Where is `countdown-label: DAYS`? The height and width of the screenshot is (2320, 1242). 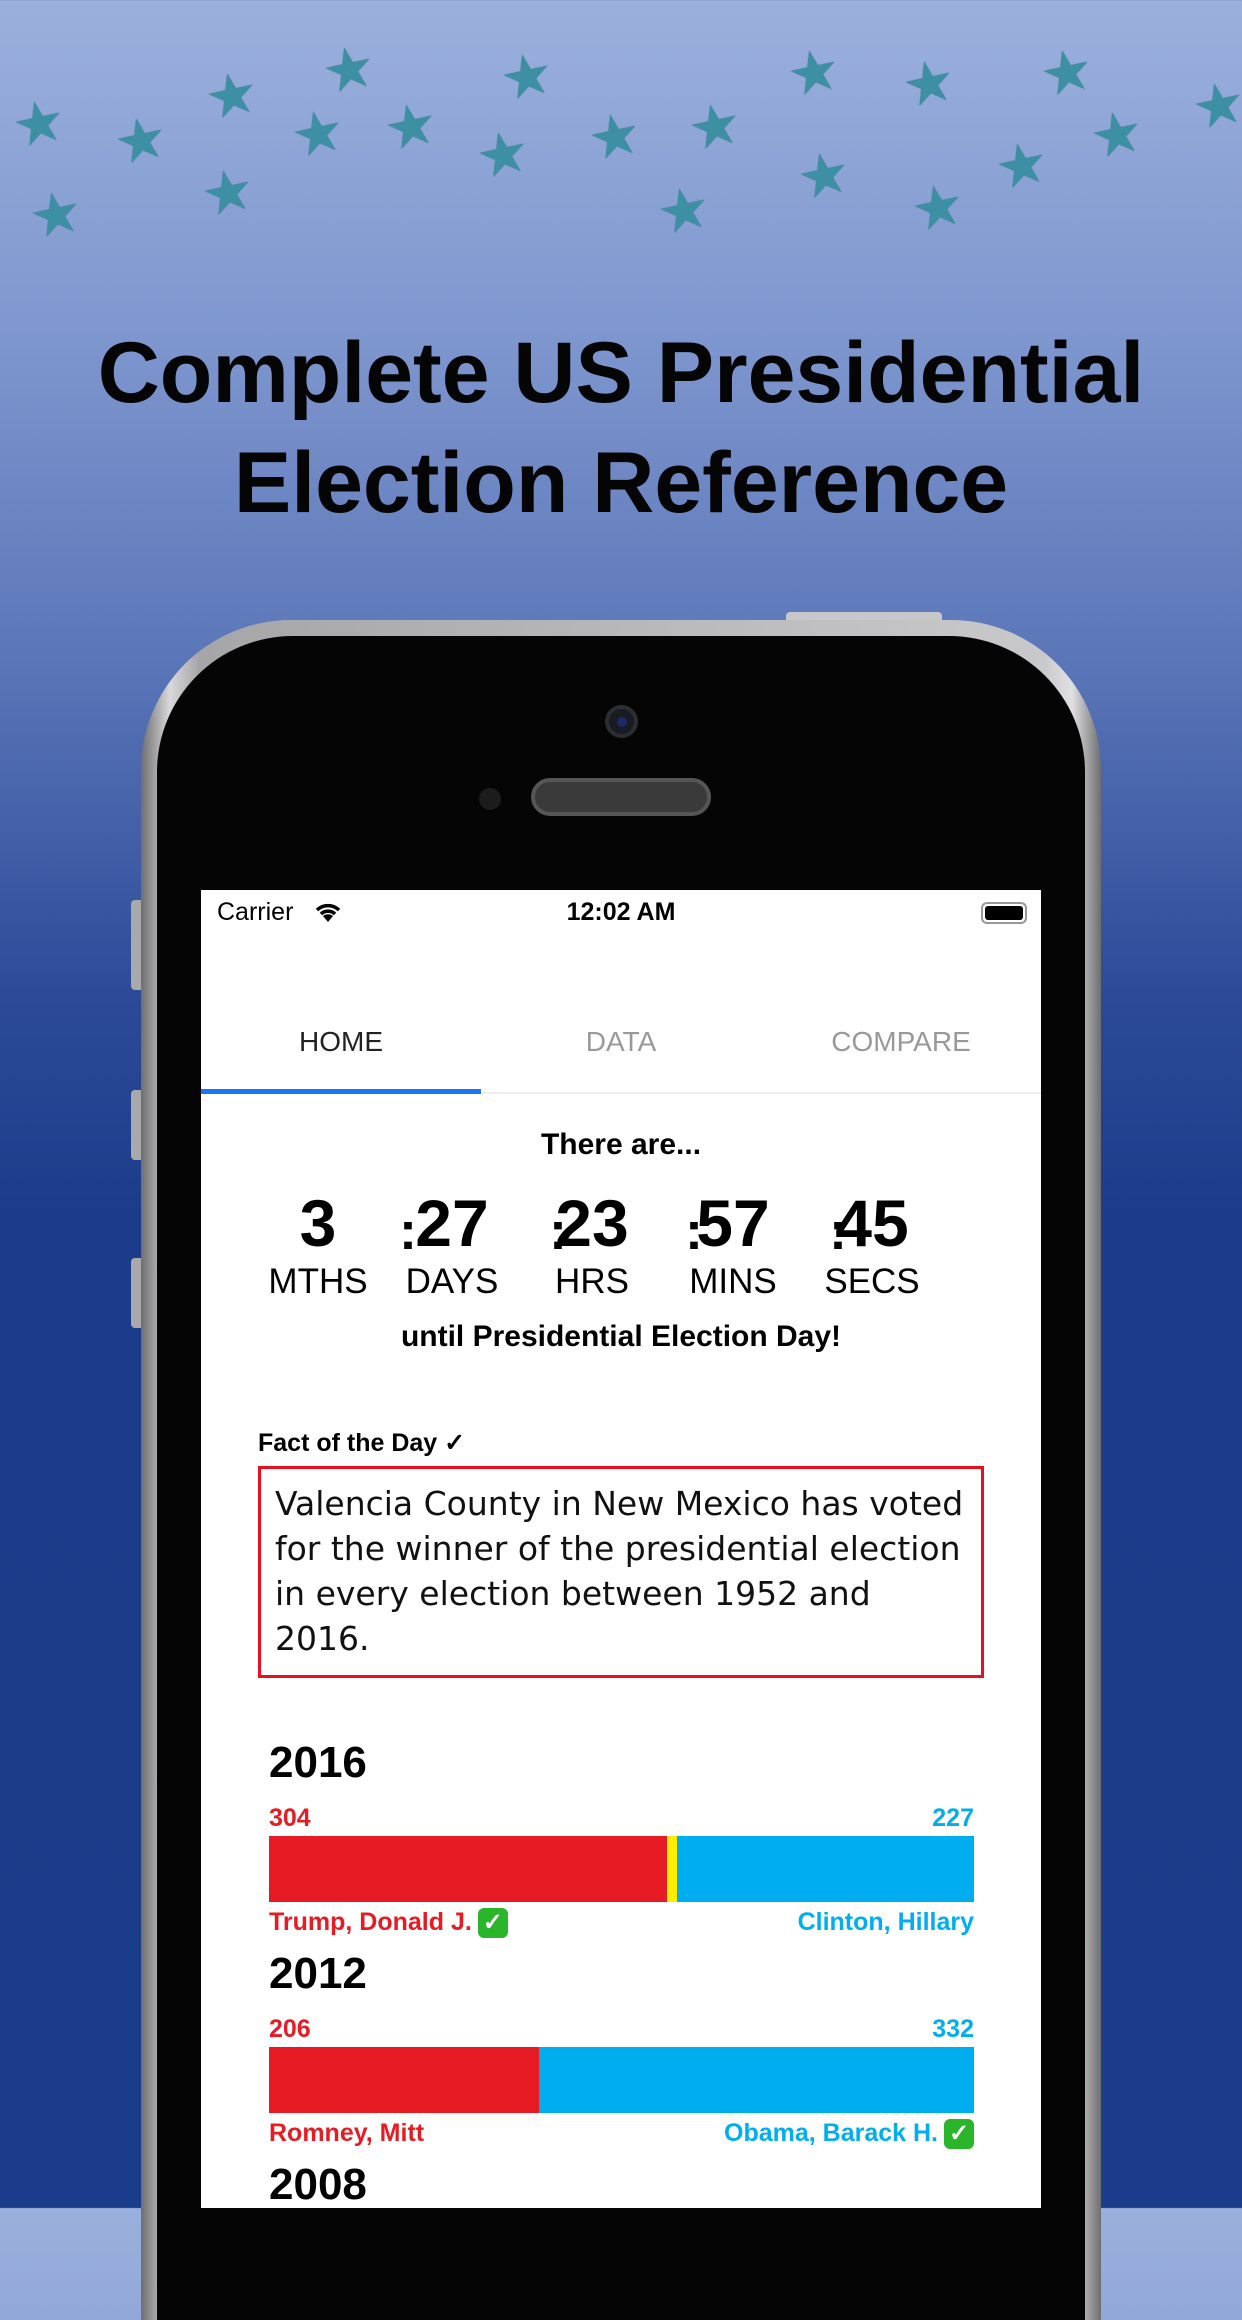 countdown-label: DAYS is located at coordinates (452, 1281).